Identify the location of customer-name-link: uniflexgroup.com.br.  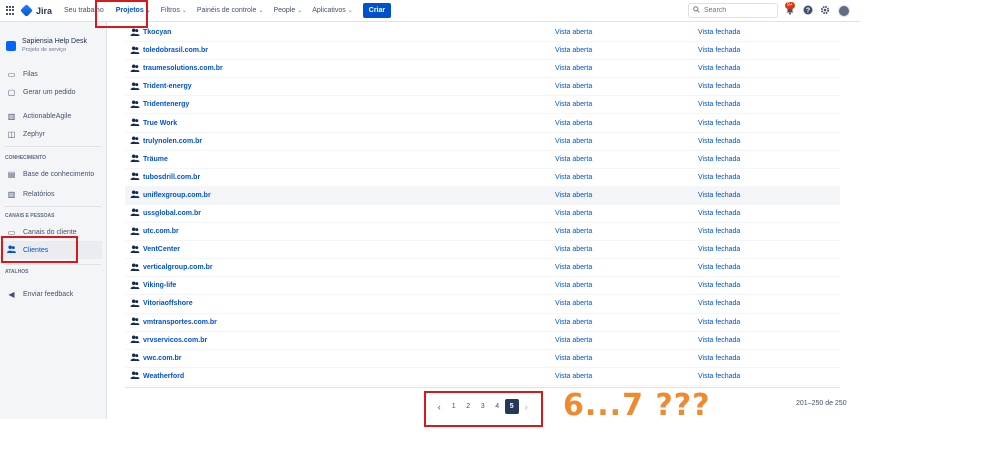
(340, 195).